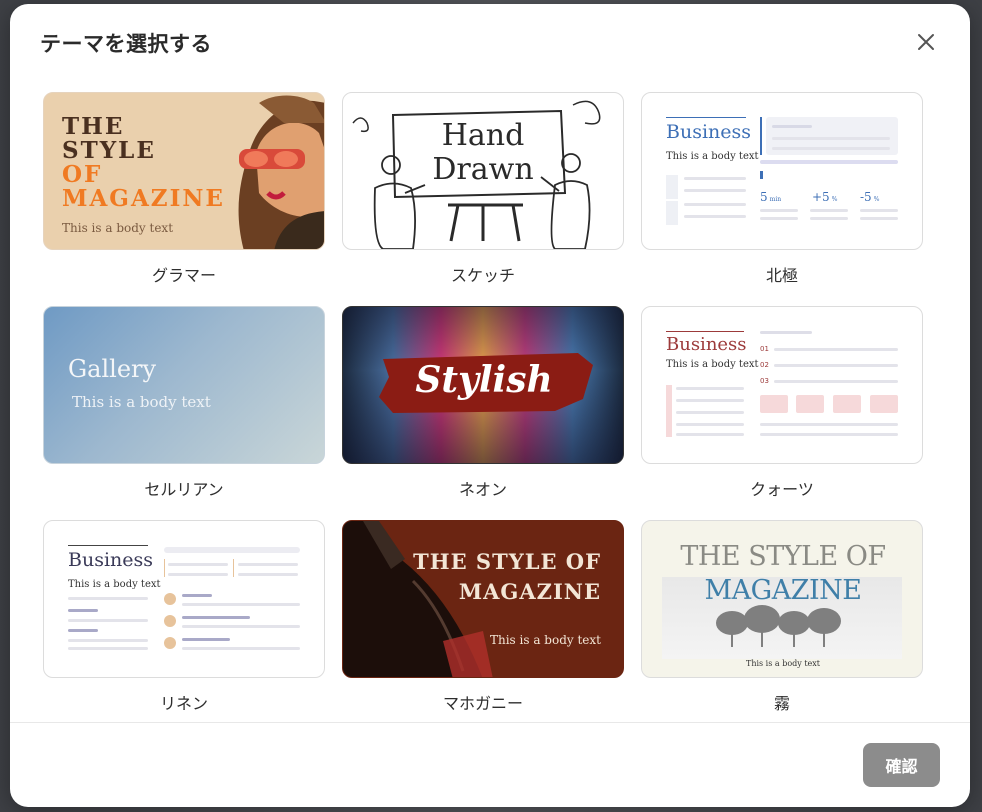  I want to click on theme-label: ネオン, so click(482, 489).